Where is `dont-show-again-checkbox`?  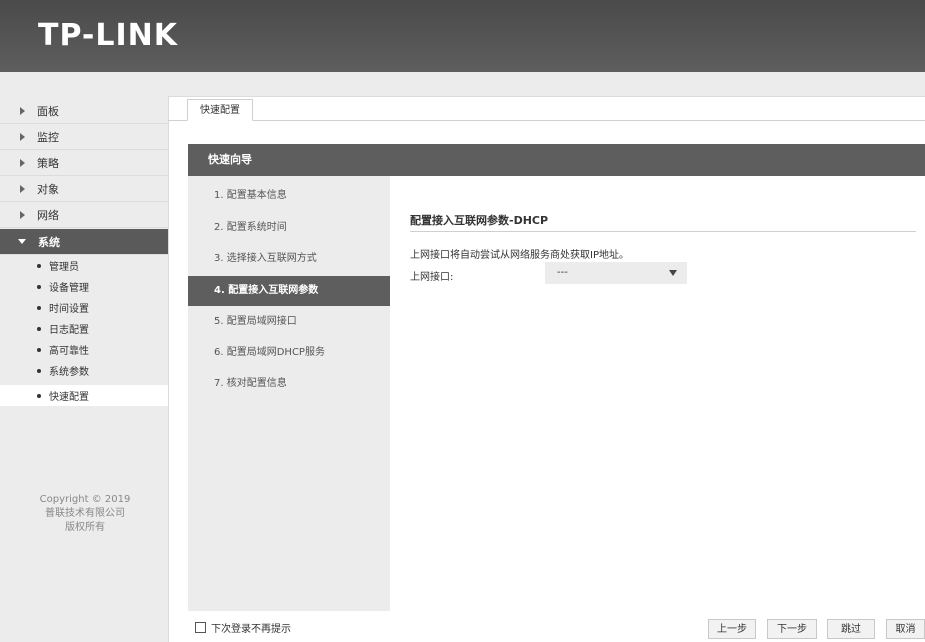
dont-show-again-checkbox is located at coordinates (200, 627).